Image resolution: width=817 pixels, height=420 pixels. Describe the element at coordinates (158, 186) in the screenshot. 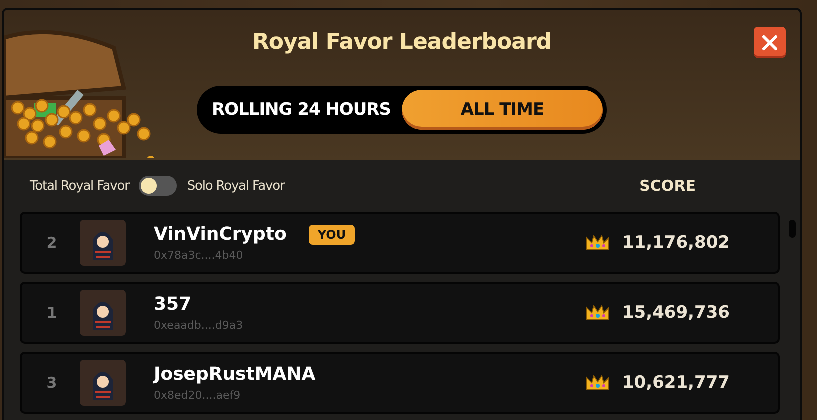

I see `toggle-switch` at that location.